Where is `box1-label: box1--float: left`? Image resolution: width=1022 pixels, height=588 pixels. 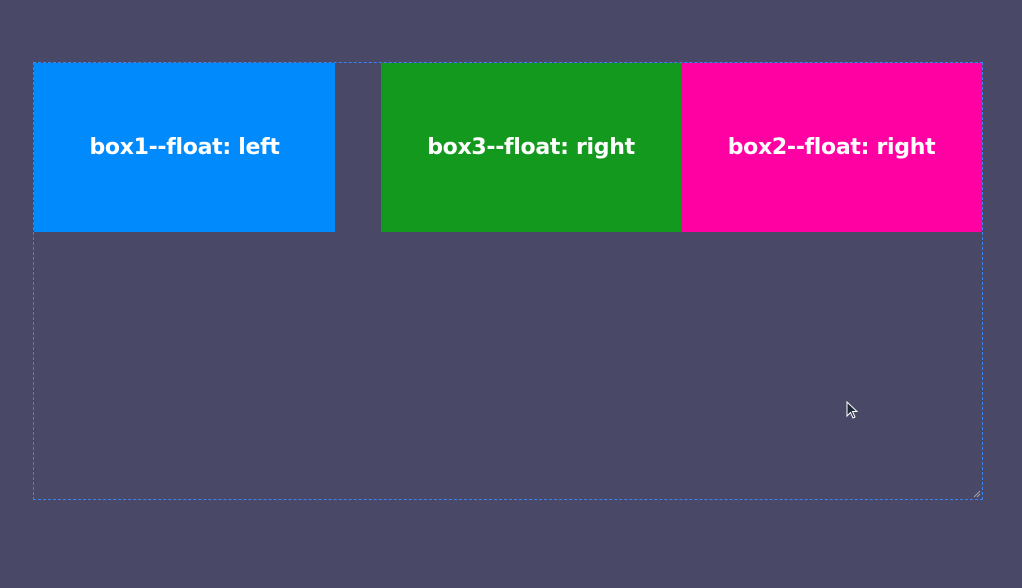 box1-label: box1--float: left is located at coordinates (184, 147).